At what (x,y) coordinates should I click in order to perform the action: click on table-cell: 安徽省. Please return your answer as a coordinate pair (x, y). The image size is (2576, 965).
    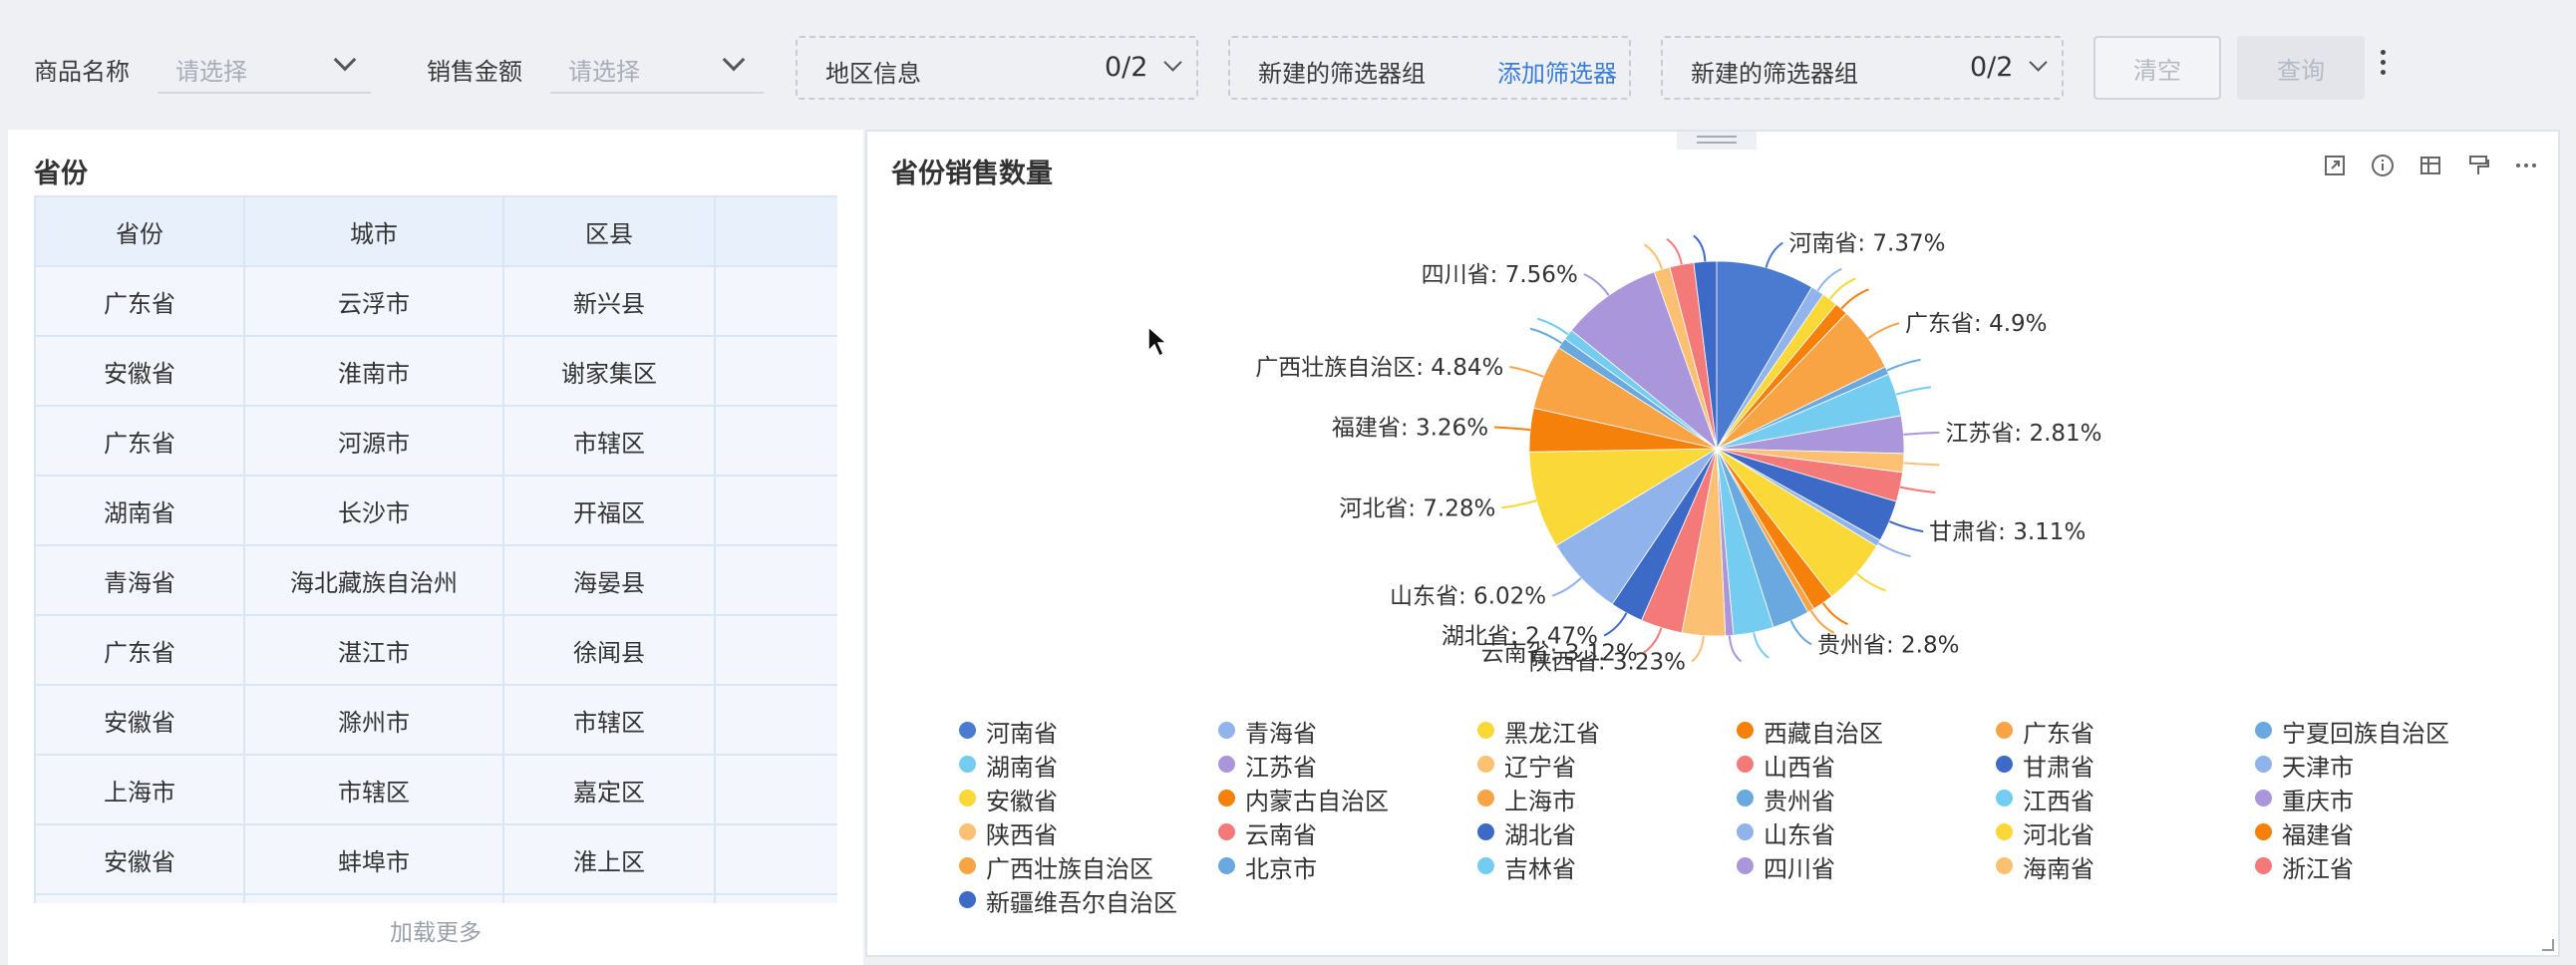
    Looking at the image, I should click on (139, 720).